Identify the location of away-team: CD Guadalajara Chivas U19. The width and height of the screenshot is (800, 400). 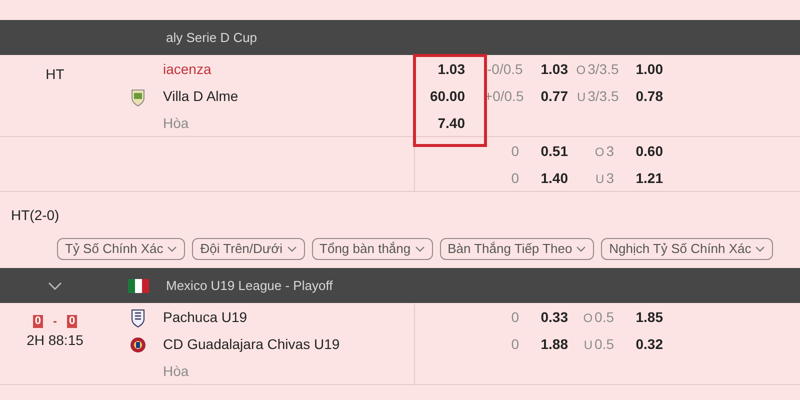
(251, 344).